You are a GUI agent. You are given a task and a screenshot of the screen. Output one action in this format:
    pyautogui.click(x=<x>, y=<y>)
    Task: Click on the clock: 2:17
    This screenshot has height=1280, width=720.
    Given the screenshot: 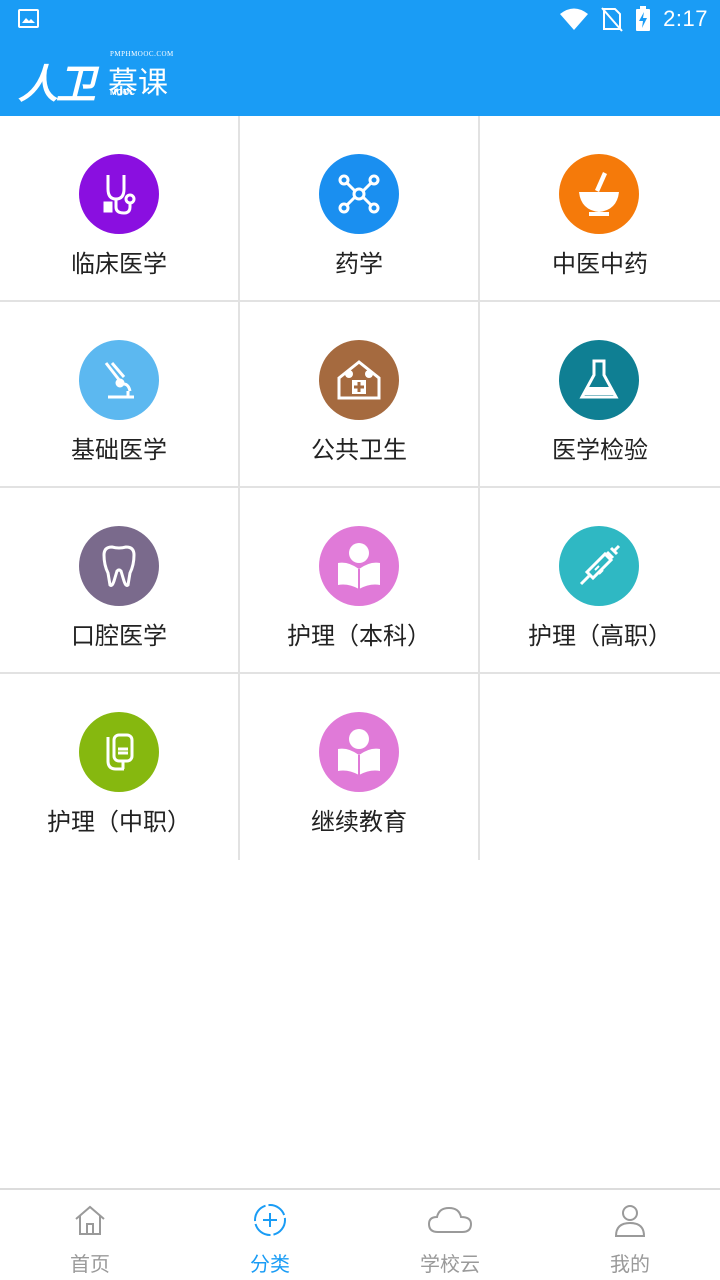 What is the action you would take?
    pyautogui.click(x=685, y=18)
    